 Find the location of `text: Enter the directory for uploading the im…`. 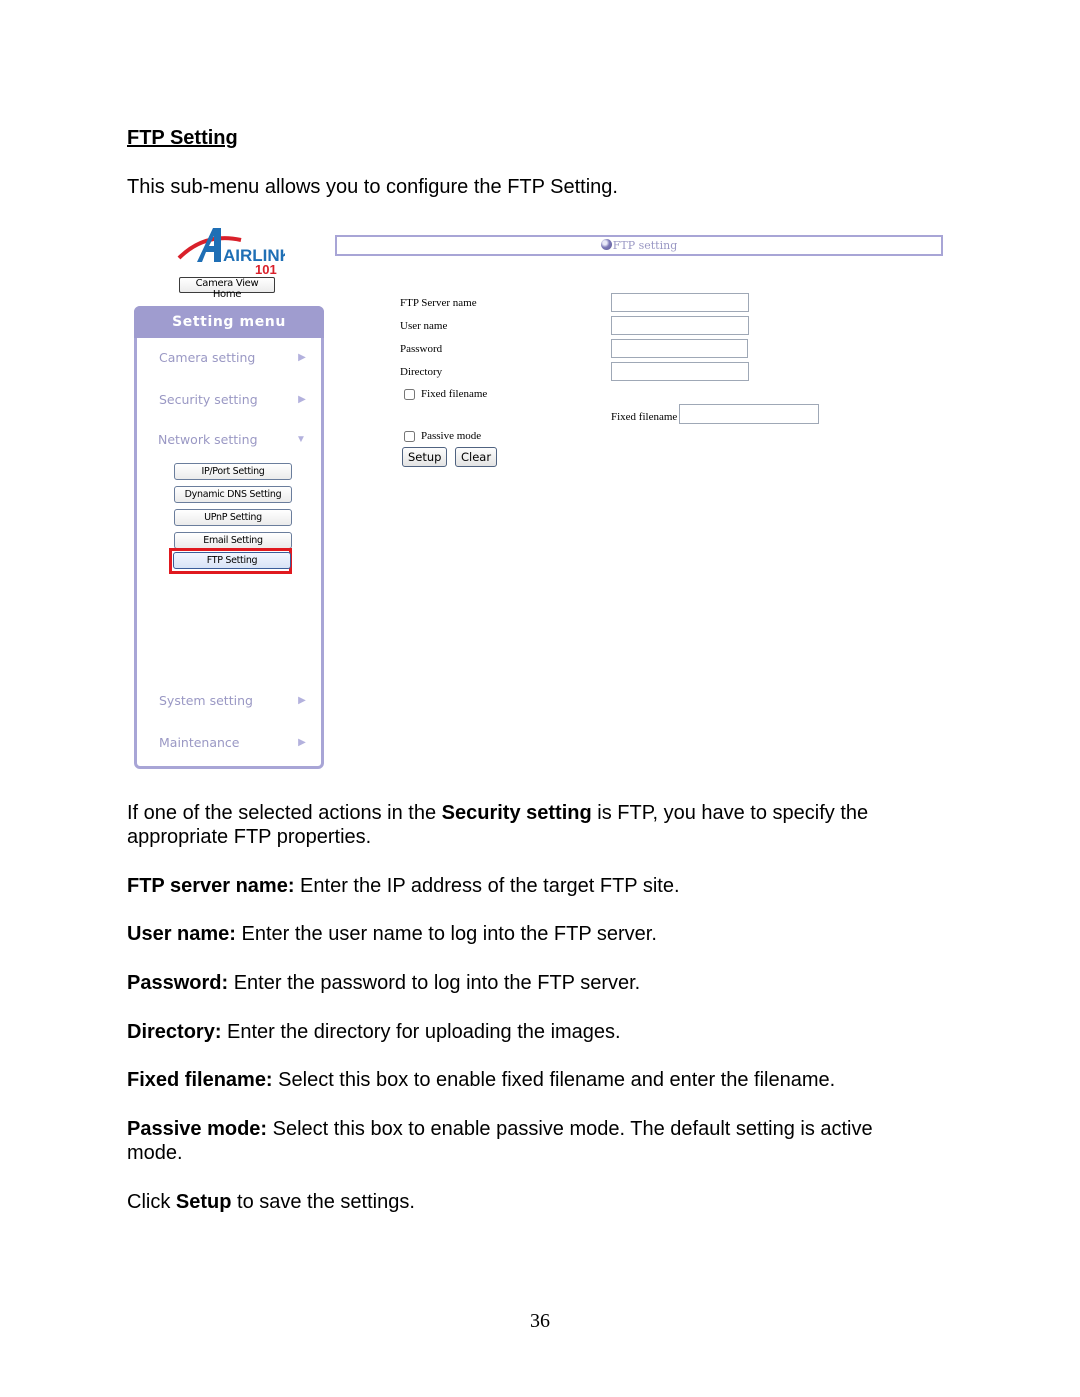

text: Enter the directory for uploading the im… is located at coordinates (421, 1032).